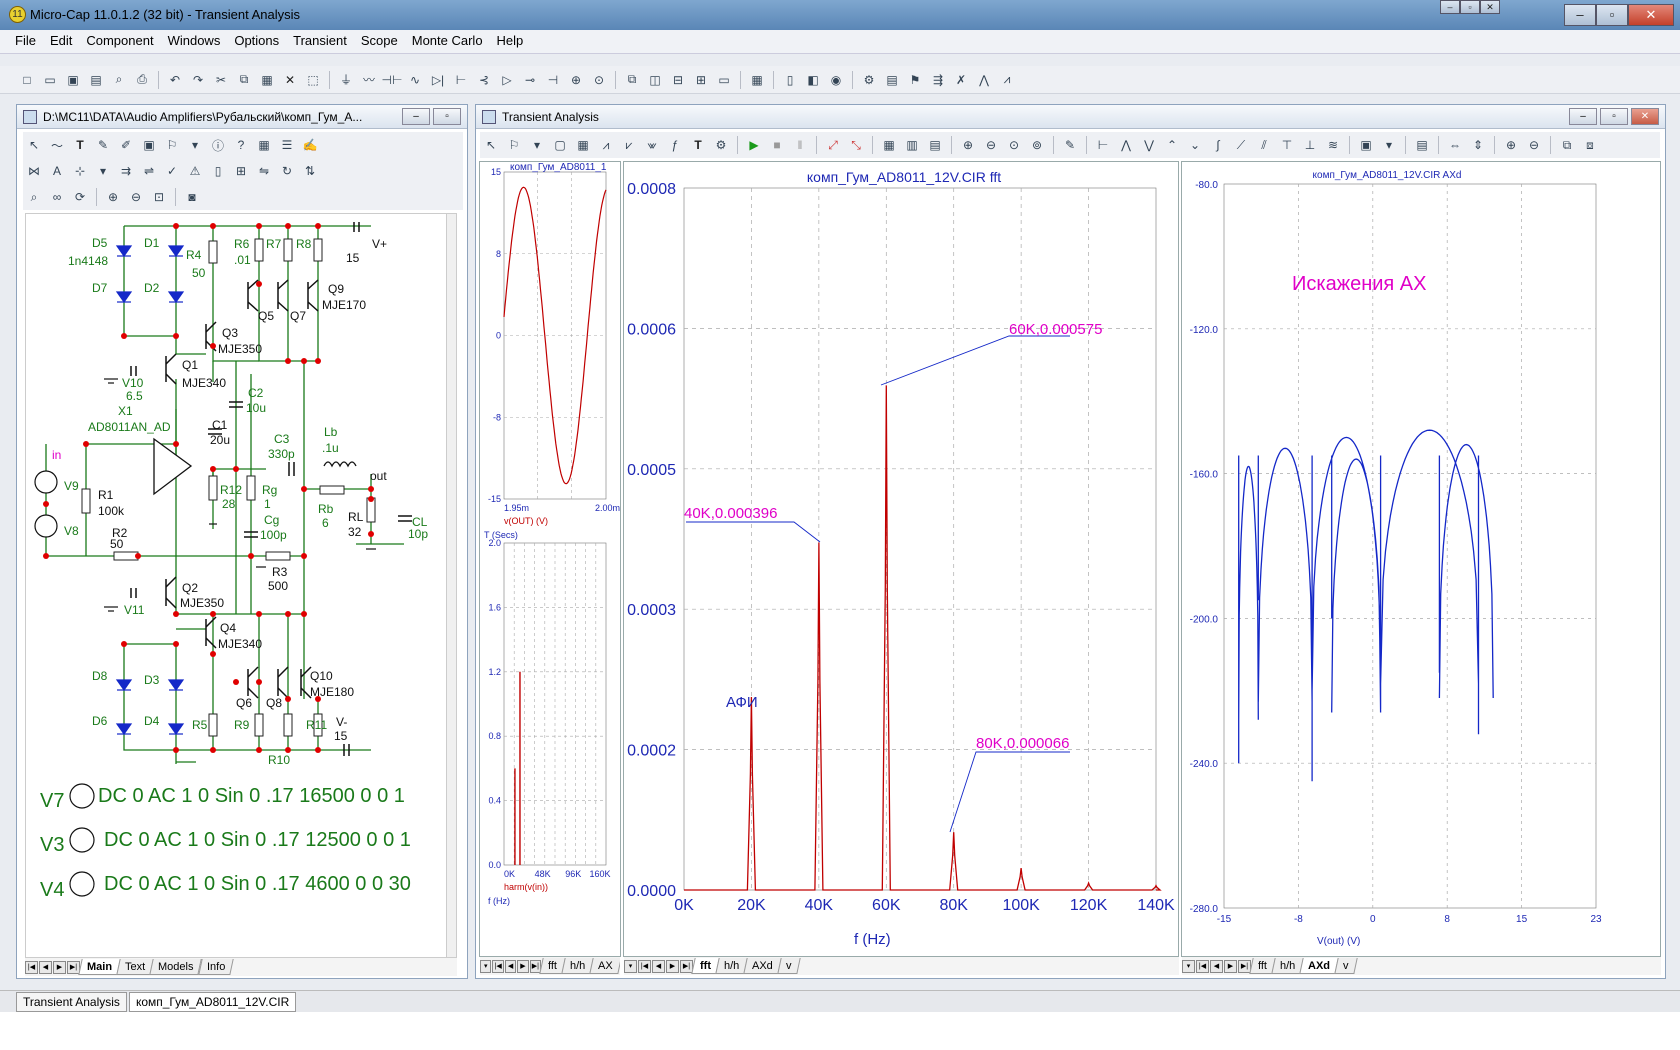 Image resolution: width=1680 pixels, height=1050 pixels. What do you see at coordinates (1422, 145) in the screenshot?
I see `page-setup-icon: ▤` at bounding box center [1422, 145].